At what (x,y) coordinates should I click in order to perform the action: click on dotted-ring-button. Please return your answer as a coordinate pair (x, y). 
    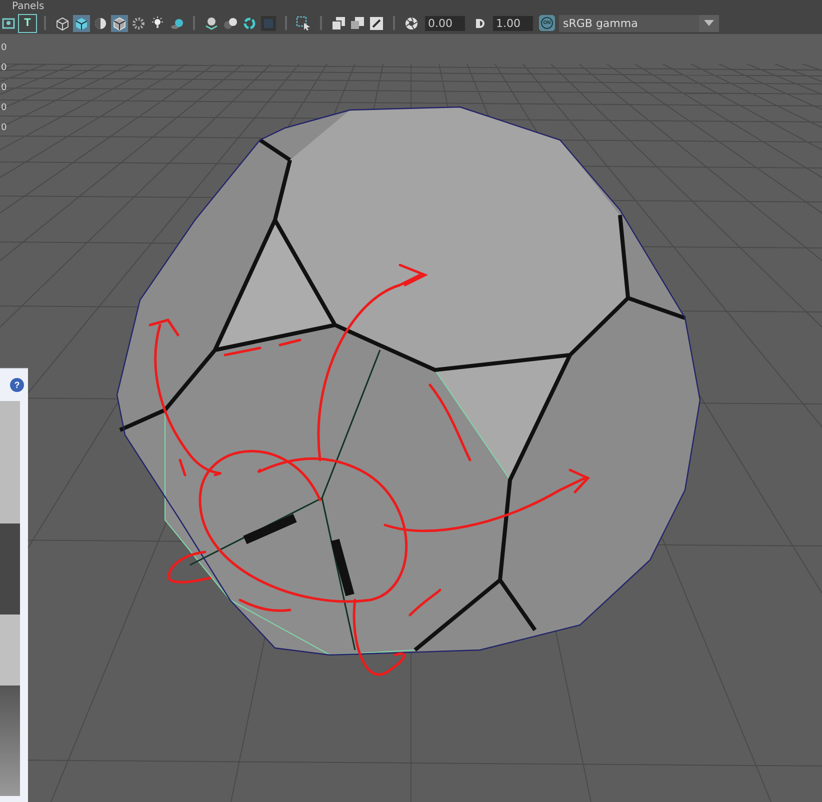
    Looking at the image, I should click on (138, 23).